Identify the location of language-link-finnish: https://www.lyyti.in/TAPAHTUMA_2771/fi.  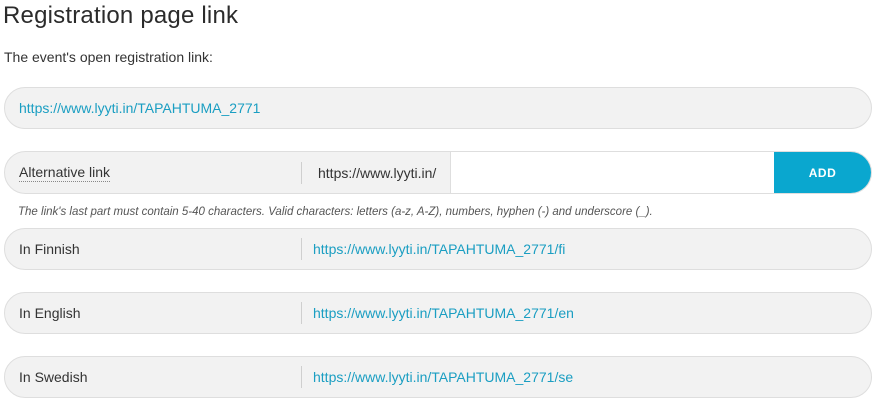
(439, 249).